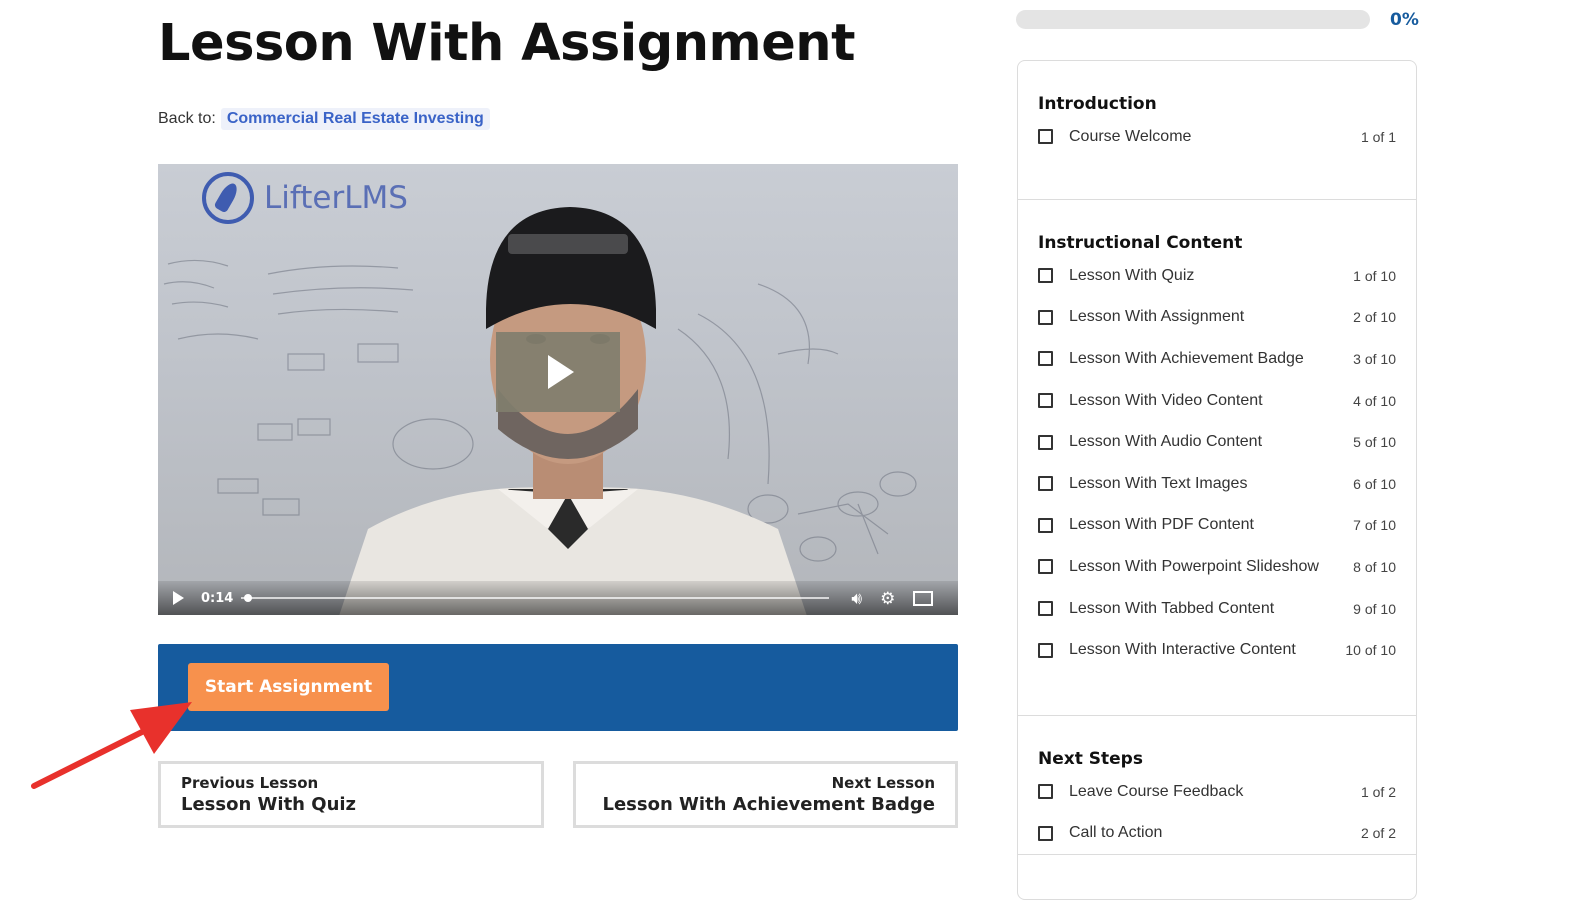 The width and height of the screenshot is (1594, 900). I want to click on syllabus-lesson-item: Lesson With Video Content 4 of 10, so click(1217, 401).